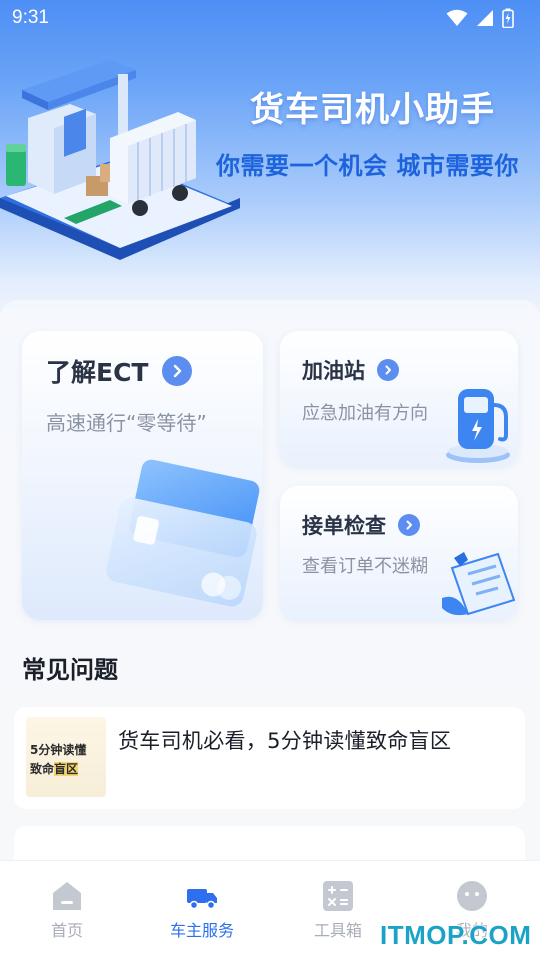  Describe the element at coordinates (66, 930) in the screenshot. I see `tab-home-label: 首页` at that location.